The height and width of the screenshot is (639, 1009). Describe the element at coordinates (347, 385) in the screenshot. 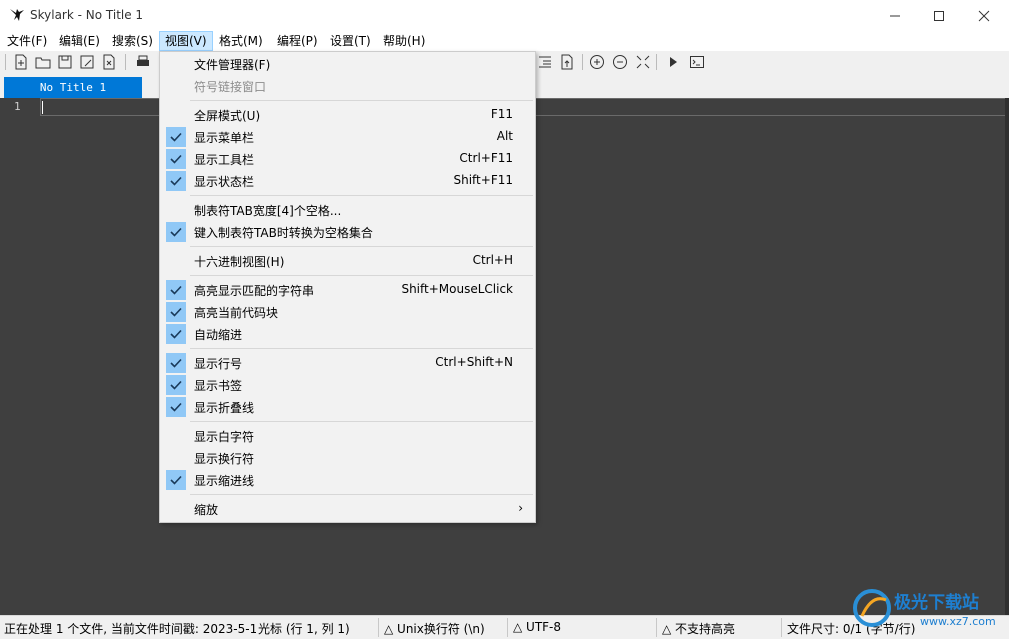

I see `menu-item-show-bookmarks: 显示书签` at that location.